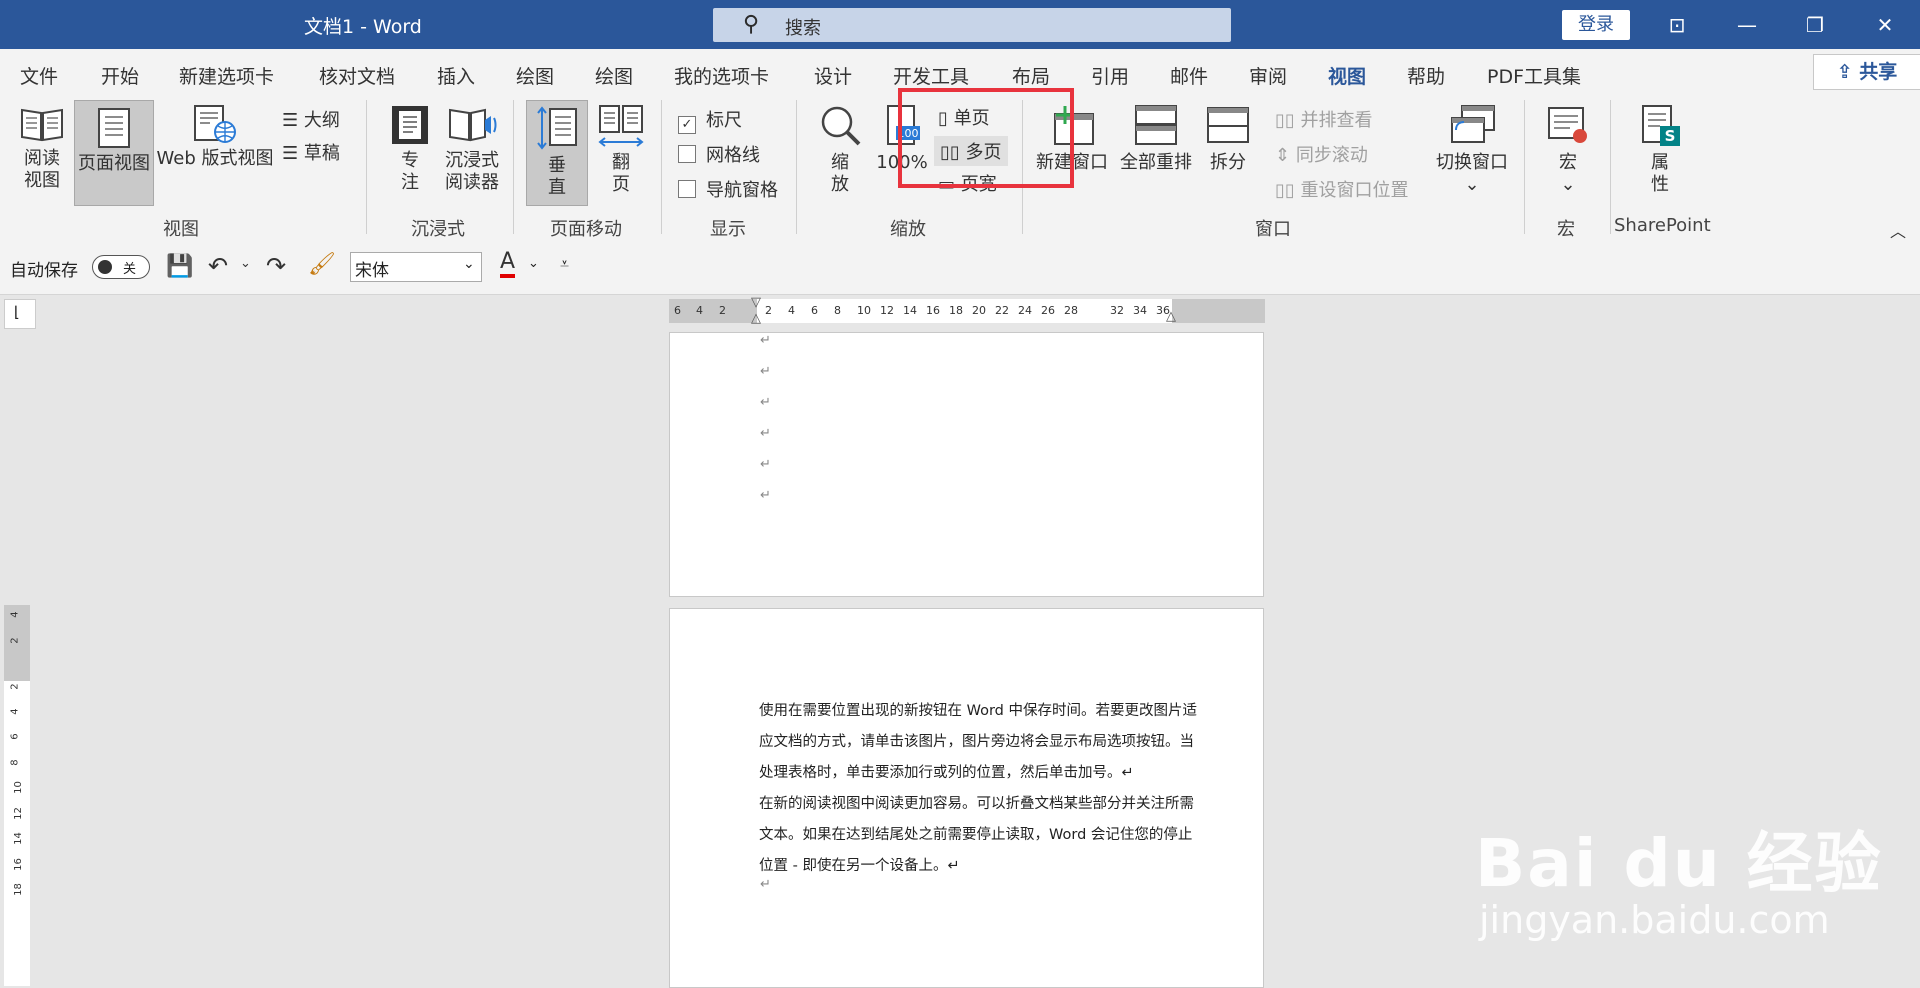 The height and width of the screenshot is (988, 1920). What do you see at coordinates (130, 269) in the screenshot?
I see `toggle-state: 关` at bounding box center [130, 269].